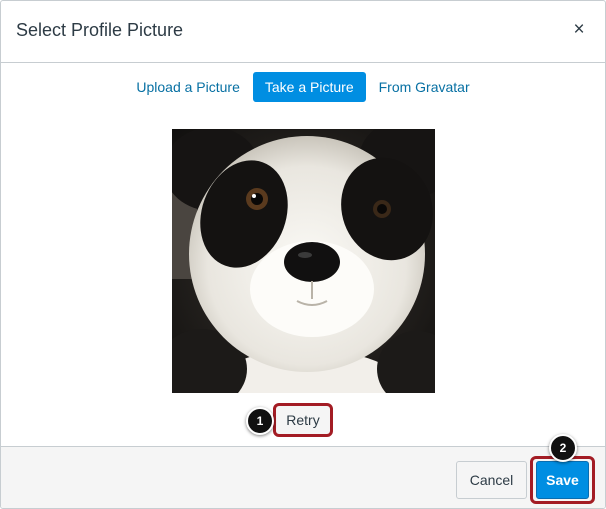  I want to click on retry-button: Retry, so click(303, 420).